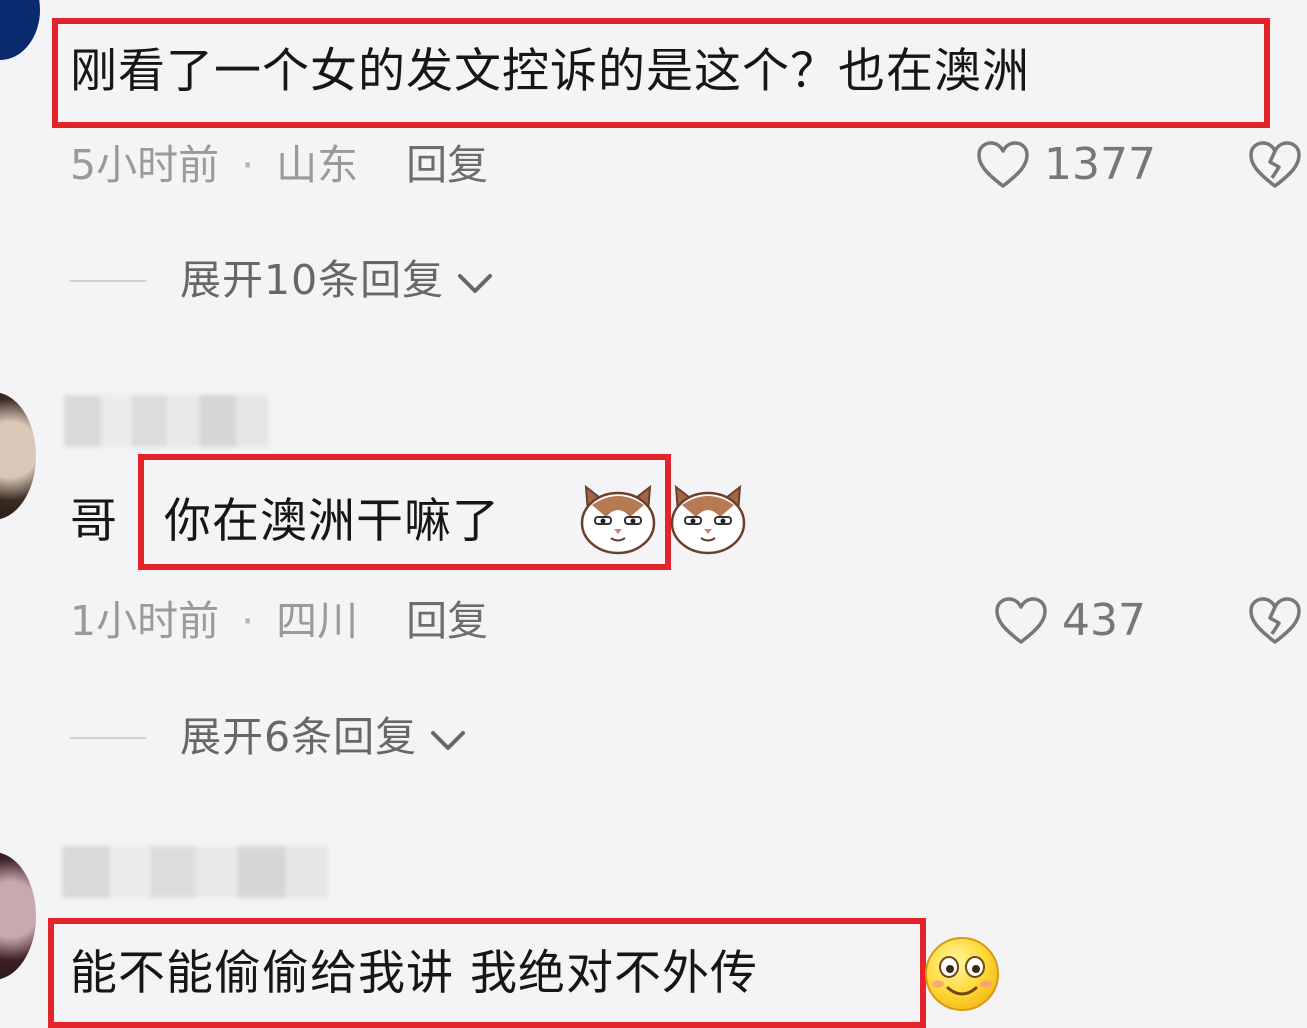 This screenshot has width=1307, height=1028. I want to click on expand-replies-label: 展开6条回复, so click(299, 737).